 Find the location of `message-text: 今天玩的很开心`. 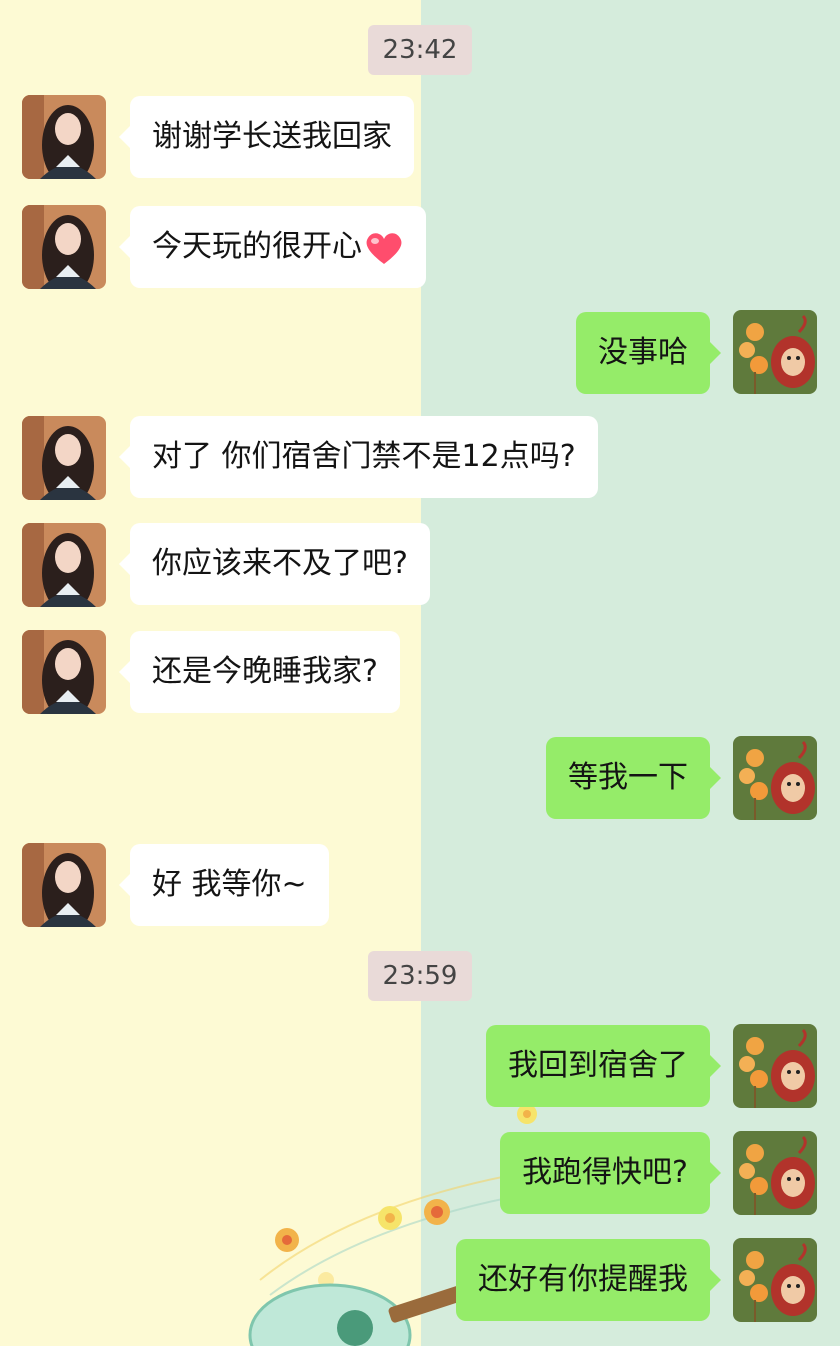

message-text: 今天玩的很开心 is located at coordinates (257, 246).